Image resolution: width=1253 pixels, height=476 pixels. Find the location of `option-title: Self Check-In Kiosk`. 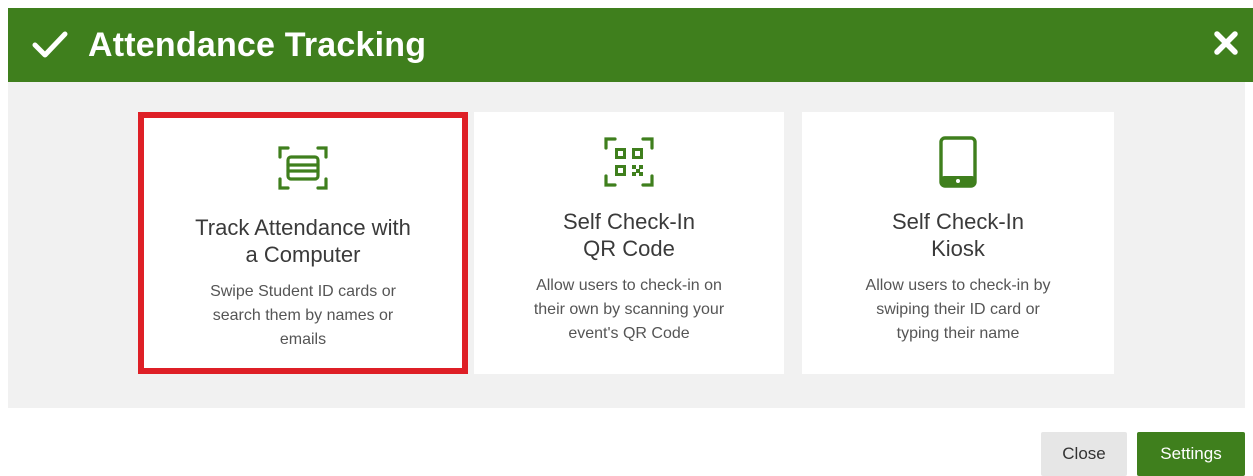

option-title: Self Check-In Kiosk is located at coordinates (958, 235).